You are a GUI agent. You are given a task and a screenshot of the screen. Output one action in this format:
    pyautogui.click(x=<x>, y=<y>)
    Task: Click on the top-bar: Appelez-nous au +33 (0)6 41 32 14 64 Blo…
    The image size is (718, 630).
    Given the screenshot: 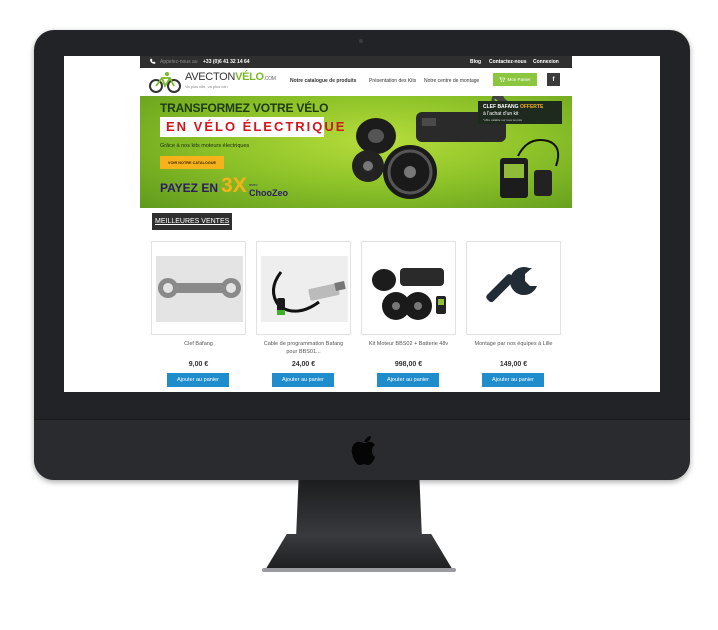 What is the action you would take?
    pyautogui.click(x=356, y=62)
    